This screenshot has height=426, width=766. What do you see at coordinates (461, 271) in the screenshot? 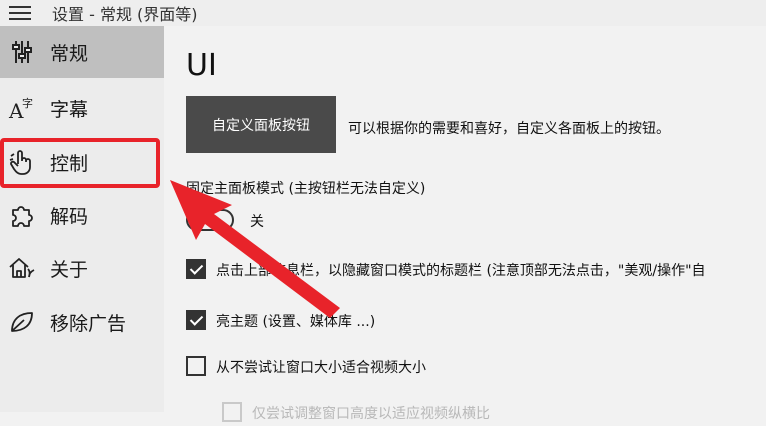
I see `hide-titlebar-label: 点击上部信息栏，以隐藏窗口模式的标题栏 (注意顶部无法点击，"美观/操作"自` at bounding box center [461, 271].